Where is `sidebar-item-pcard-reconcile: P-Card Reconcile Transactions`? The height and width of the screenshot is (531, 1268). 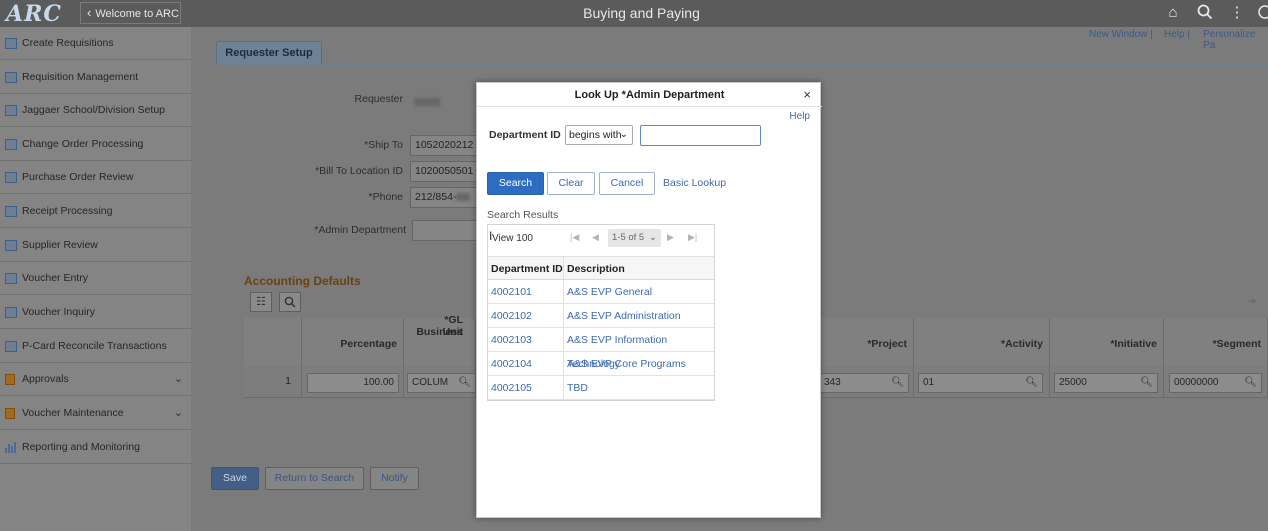 sidebar-item-pcard-reconcile: P-Card Reconcile Transactions is located at coordinates (95, 346).